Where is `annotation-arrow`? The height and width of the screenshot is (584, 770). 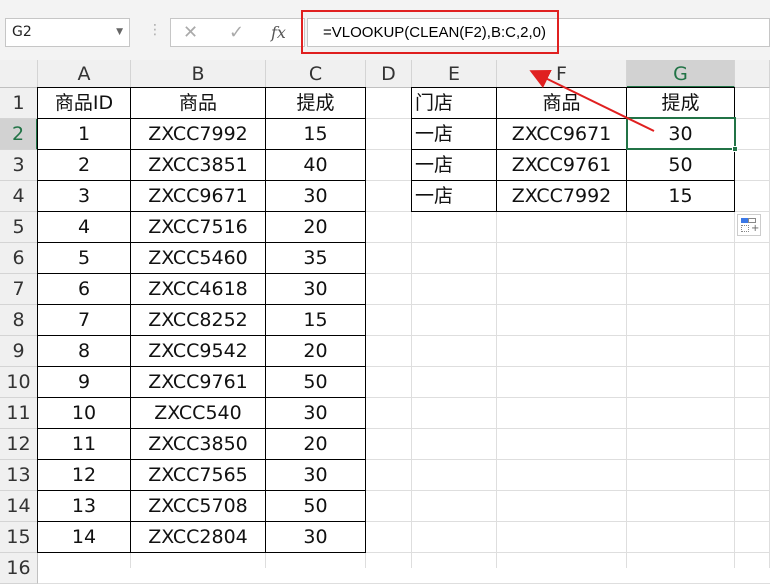 annotation-arrow is located at coordinates (592, 101).